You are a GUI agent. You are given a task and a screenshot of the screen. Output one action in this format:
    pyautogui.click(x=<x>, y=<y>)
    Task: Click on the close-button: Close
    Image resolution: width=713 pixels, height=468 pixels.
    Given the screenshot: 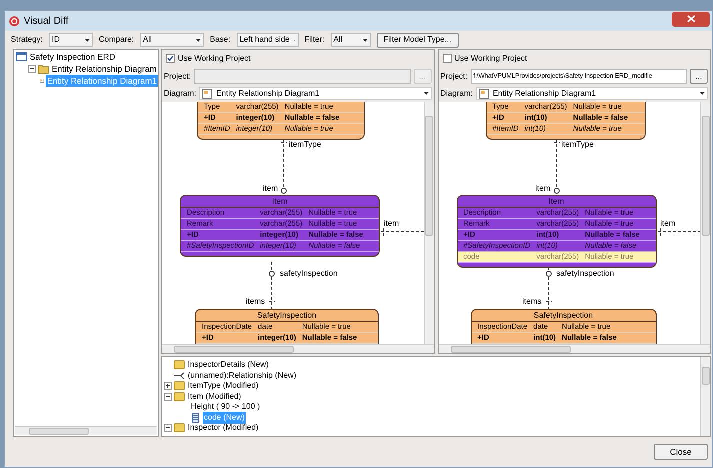 What is the action you would take?
    pyautogui.click(x=681, y=452)
    